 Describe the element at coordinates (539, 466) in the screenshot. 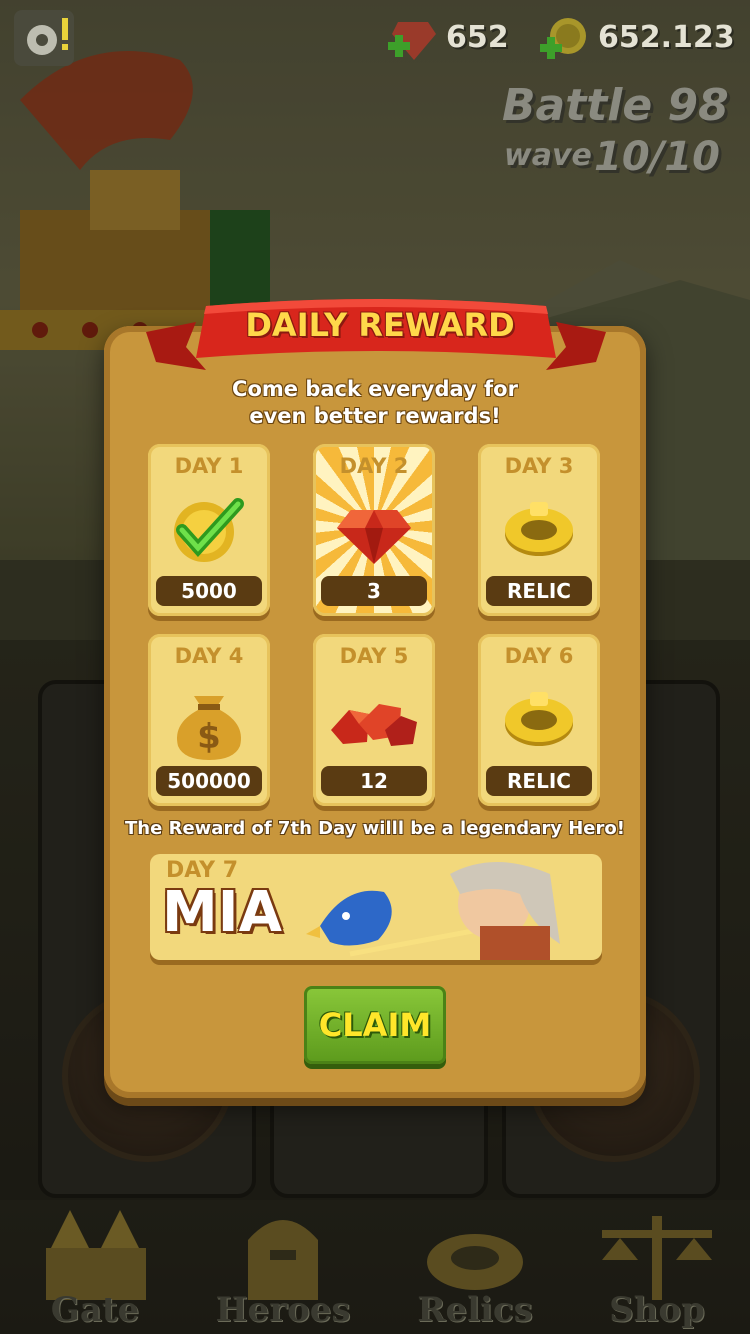

I see `day-label: DAY 3` at that location.